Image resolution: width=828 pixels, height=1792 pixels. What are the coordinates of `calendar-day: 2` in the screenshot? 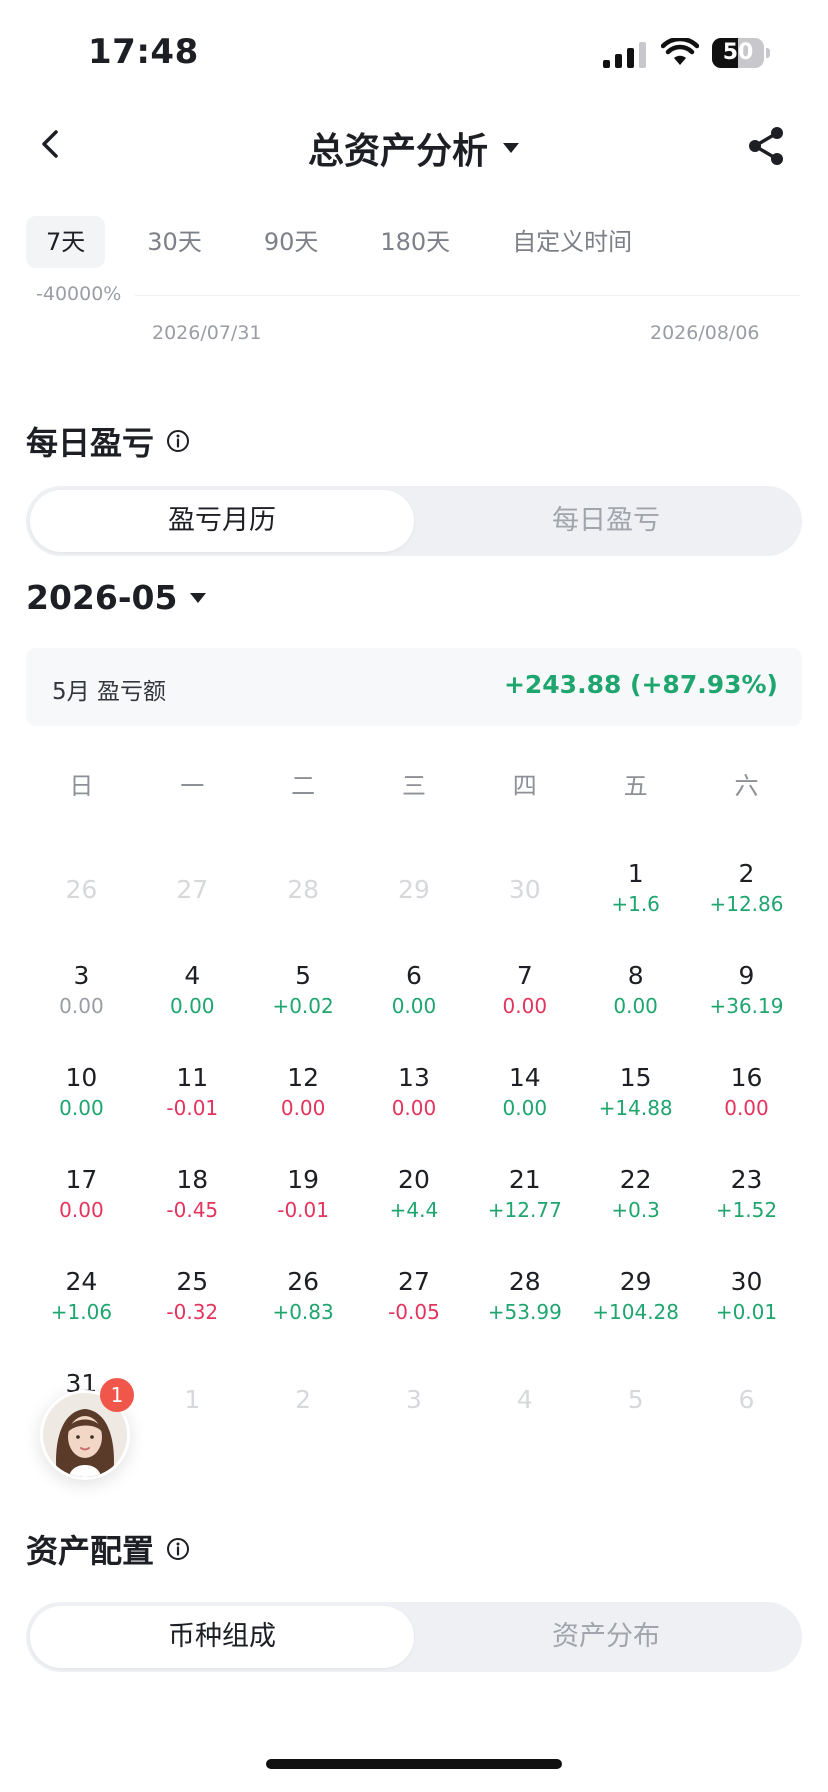 It's located at (303, 1413).